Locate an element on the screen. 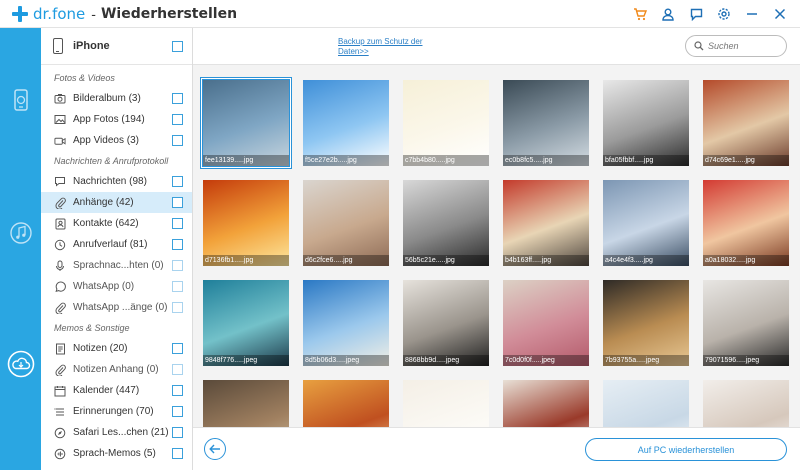 This screenshot has width=800, height=470. photo-thumbnail: 56b5c21e.....jpg is located at coordinates (446, 223).